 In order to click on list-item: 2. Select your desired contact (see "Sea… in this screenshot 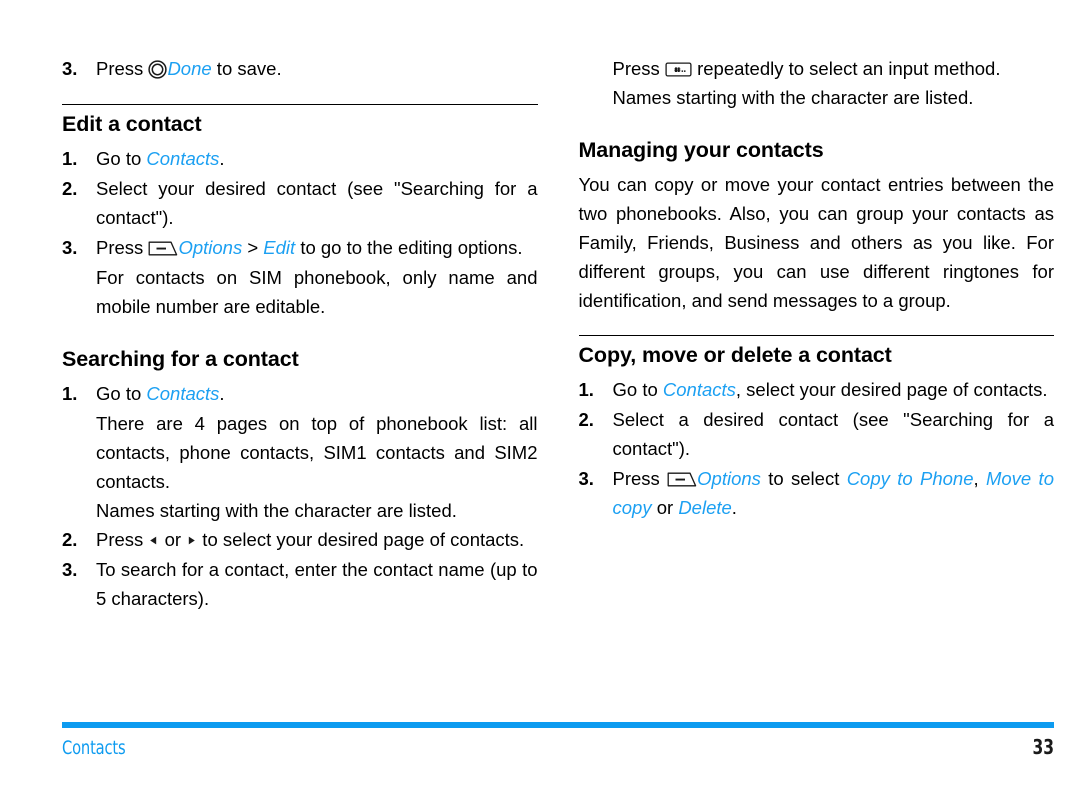, I will do `click(300, 203)`.